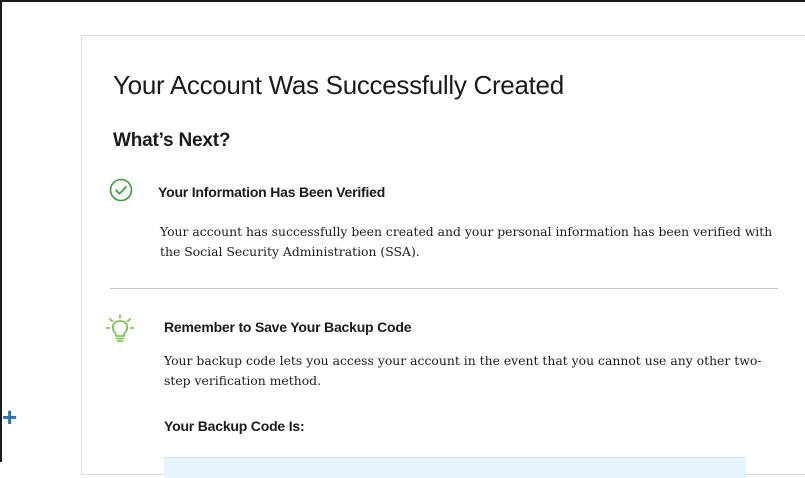 The height and width of the screenshot is (478, 805). What do you see at coordinates (455, 467) in the screenshot?
I see `backup-code-box` at bounding box center [455, 467].